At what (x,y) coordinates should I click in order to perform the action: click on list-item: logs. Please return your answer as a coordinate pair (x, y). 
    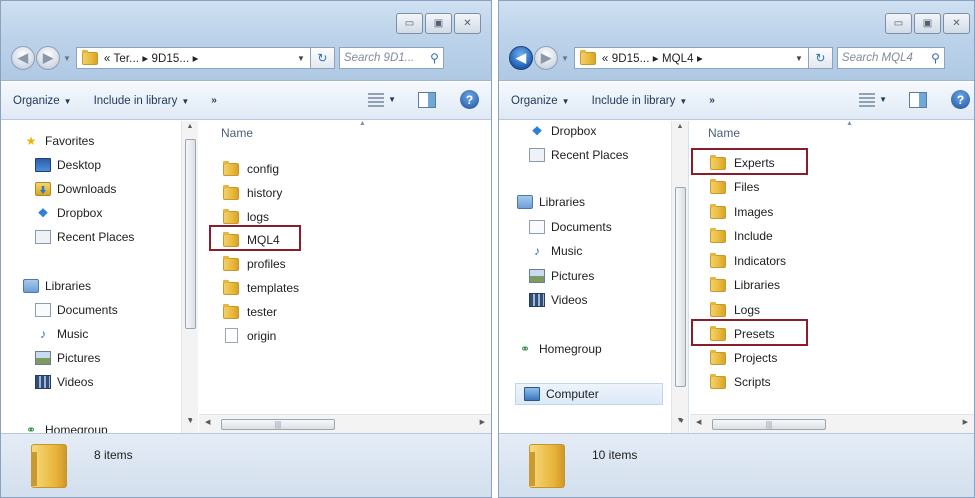
    Looking at the image, I should click on (246, 216).